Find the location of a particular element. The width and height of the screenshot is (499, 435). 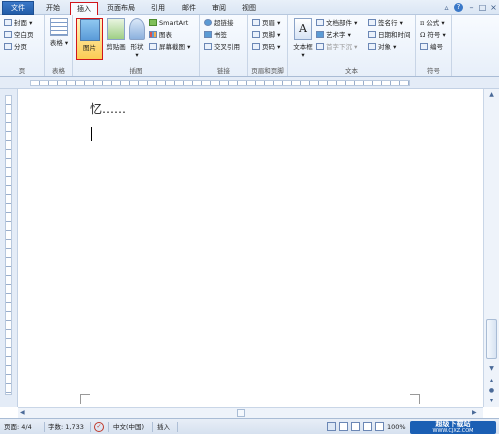

help-icon: ? is located at coordinates (458, 7).